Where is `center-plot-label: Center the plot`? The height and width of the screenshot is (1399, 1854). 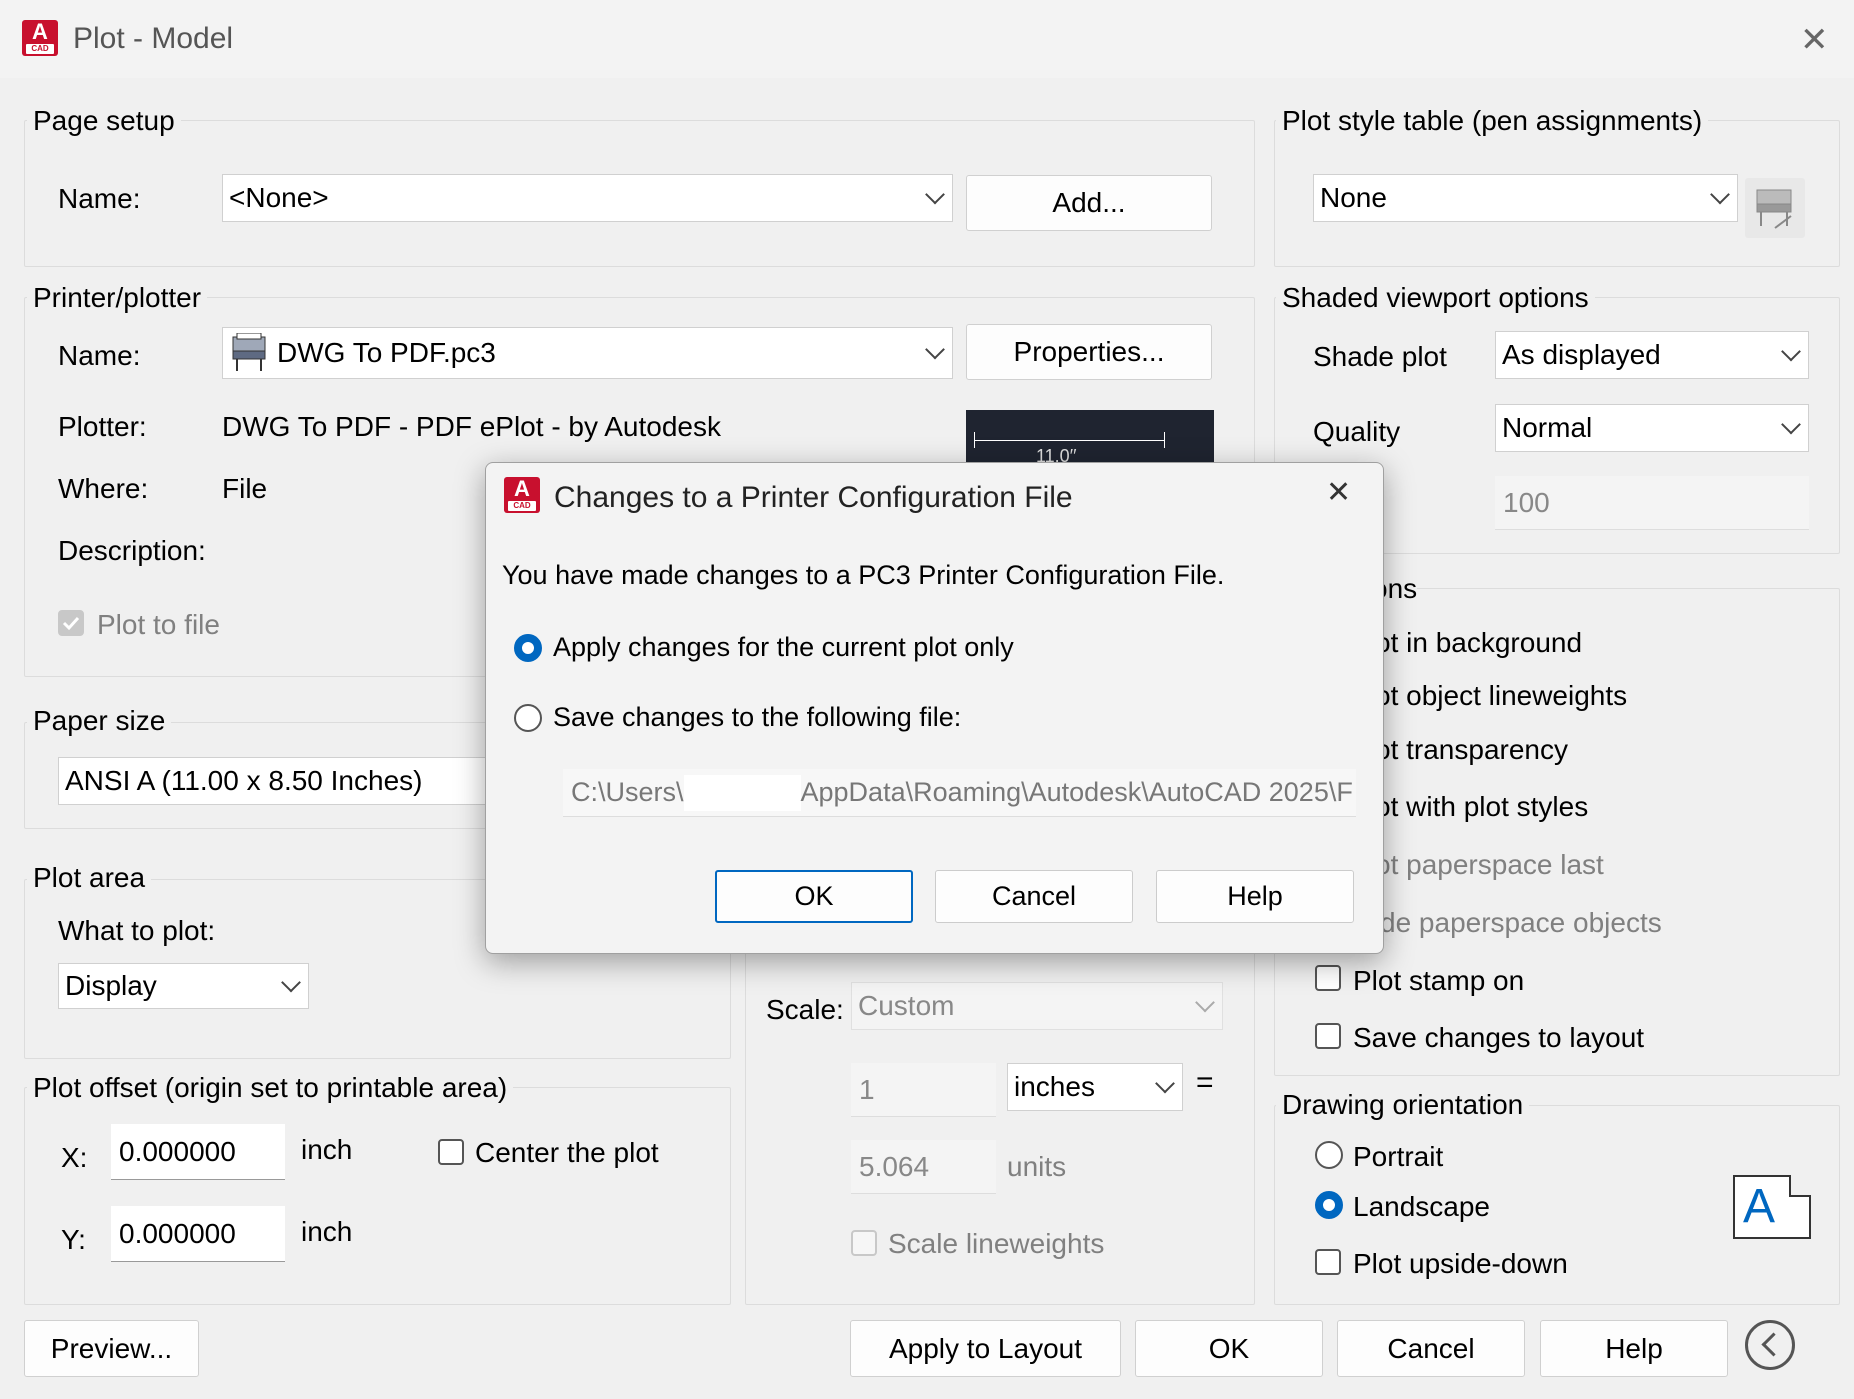
center-plot-label: Center the plot is located at coordinates (567, 1152).